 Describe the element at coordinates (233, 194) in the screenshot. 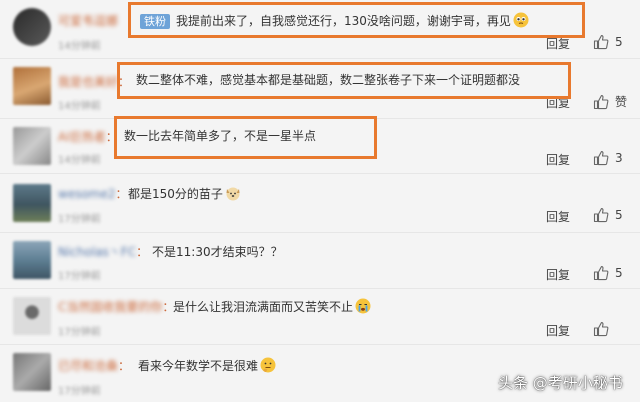

I see `dog-emoji-icon` at that location.